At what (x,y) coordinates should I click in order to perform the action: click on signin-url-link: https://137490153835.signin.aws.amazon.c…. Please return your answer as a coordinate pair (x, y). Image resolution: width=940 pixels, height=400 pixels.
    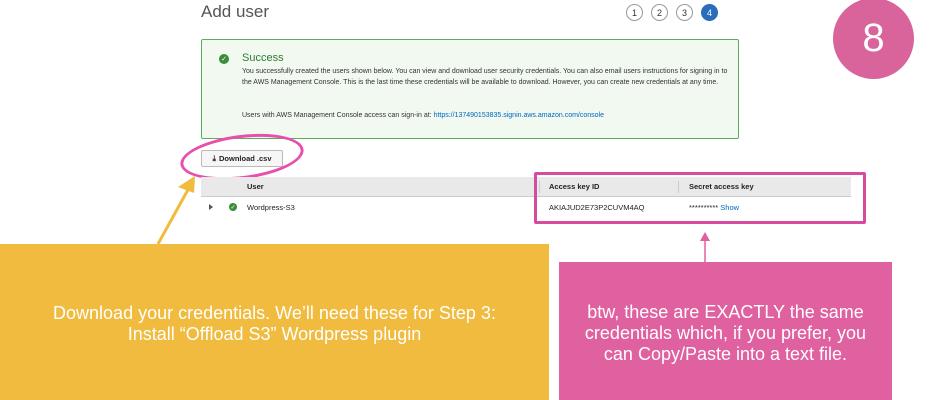
    Looking at the image, I should click on (519, 115).